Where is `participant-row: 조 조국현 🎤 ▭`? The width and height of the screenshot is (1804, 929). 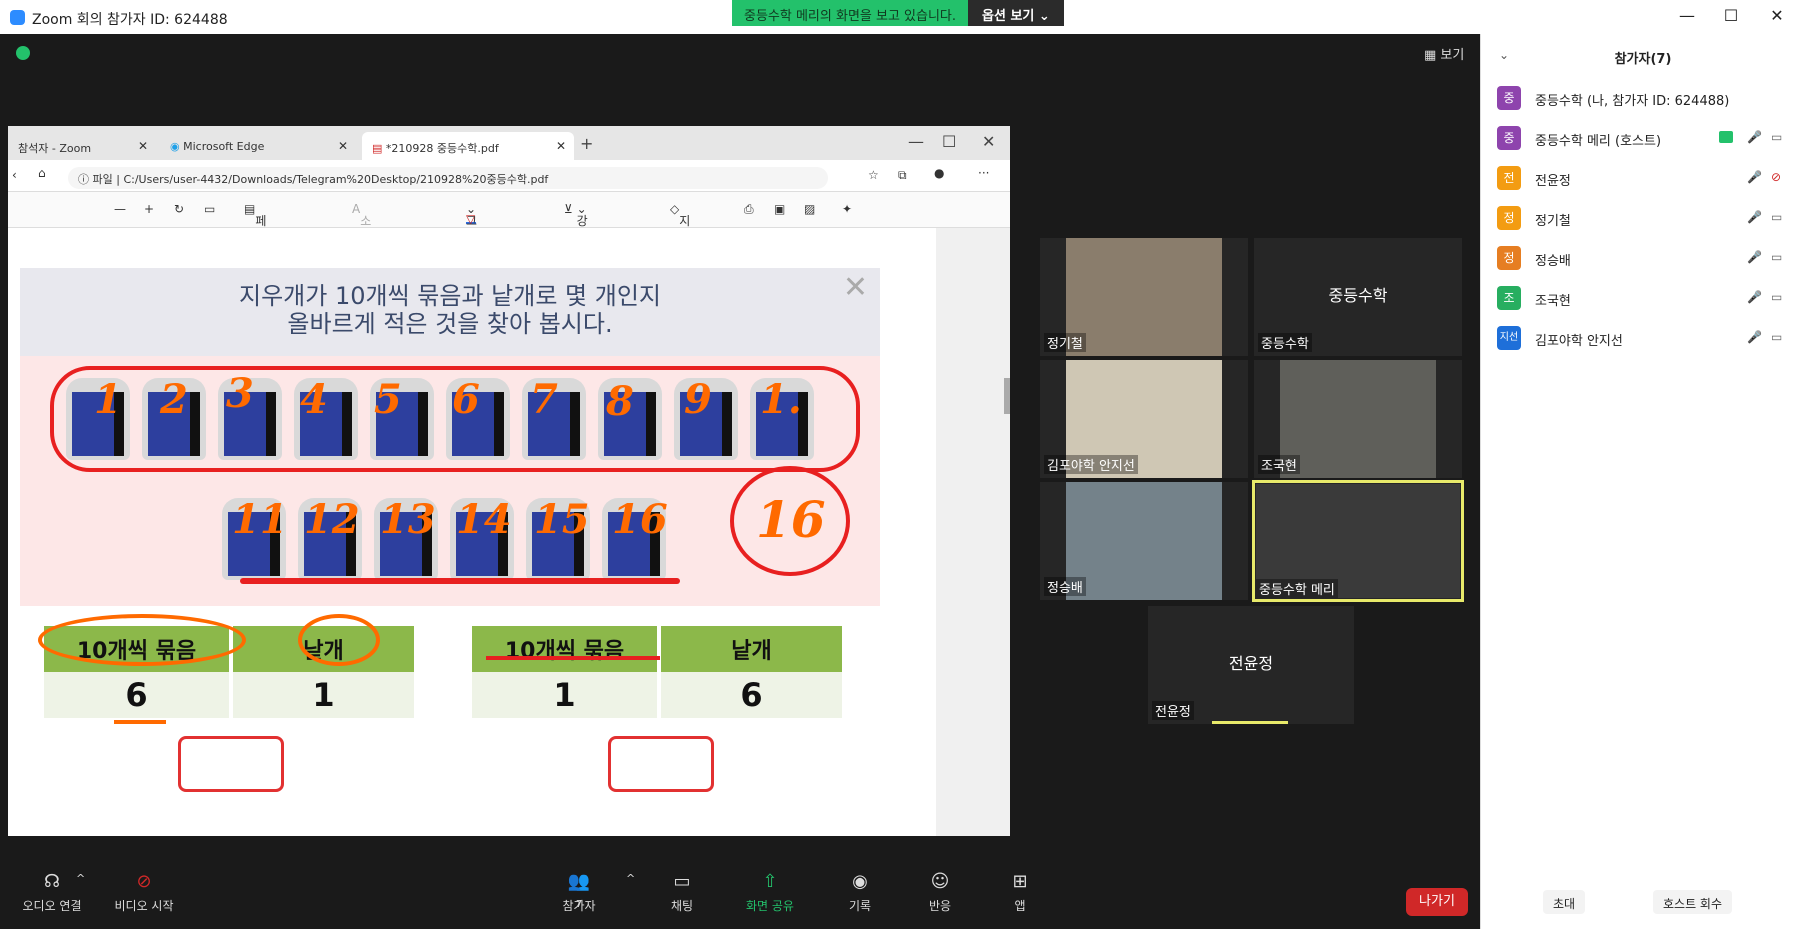
participant-row: 조 조국현 🎤 ▭ is located at coordinates (1647, 298).